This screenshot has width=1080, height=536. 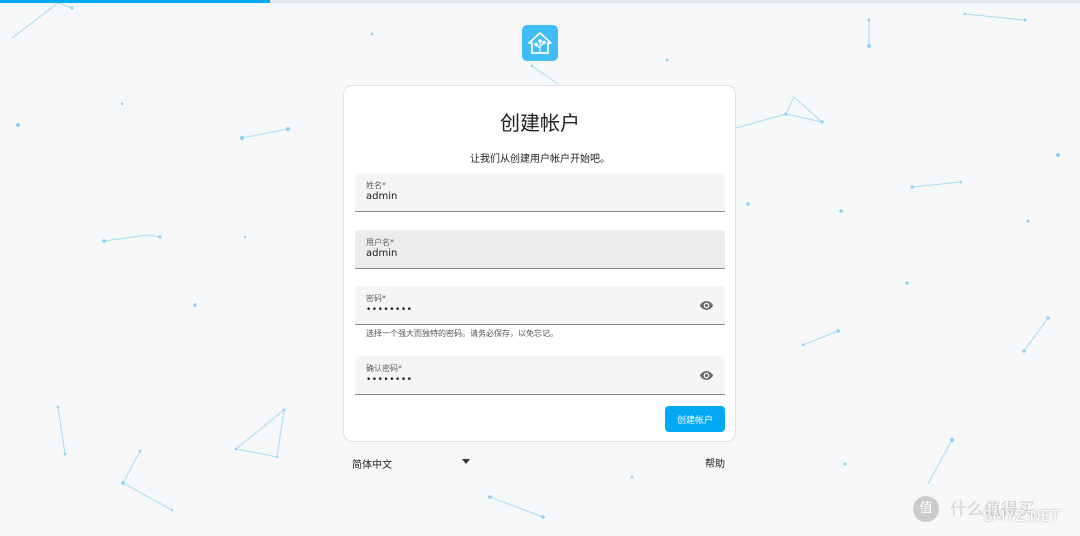 I want to click on confirm-password-field: 确认密码* ••••••••, so click(x=540, y=375).